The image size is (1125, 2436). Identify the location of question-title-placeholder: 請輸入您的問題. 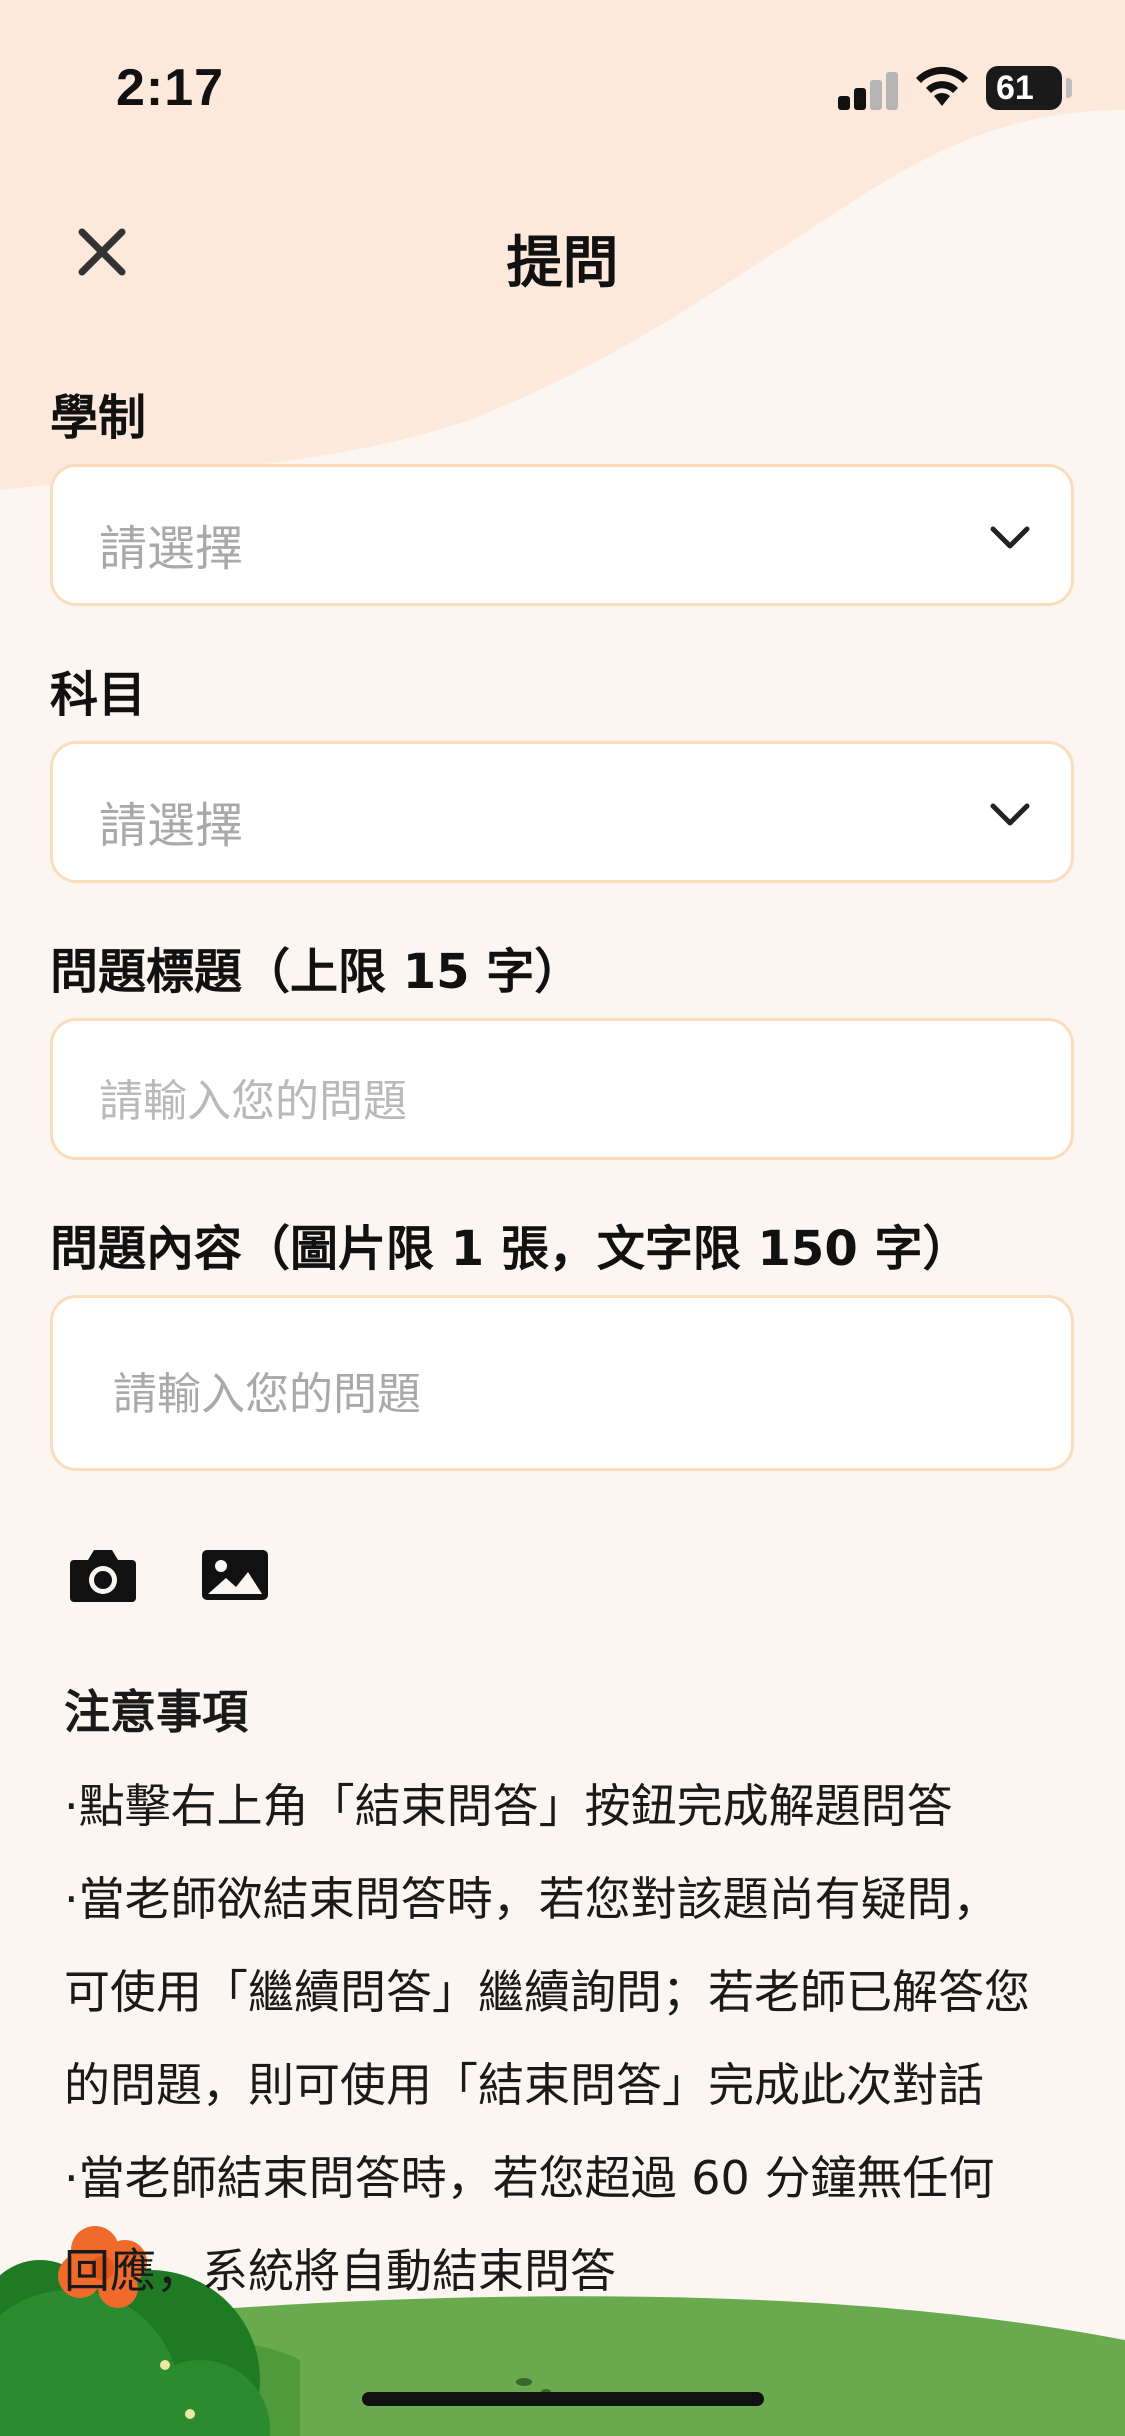
(253, 1101).